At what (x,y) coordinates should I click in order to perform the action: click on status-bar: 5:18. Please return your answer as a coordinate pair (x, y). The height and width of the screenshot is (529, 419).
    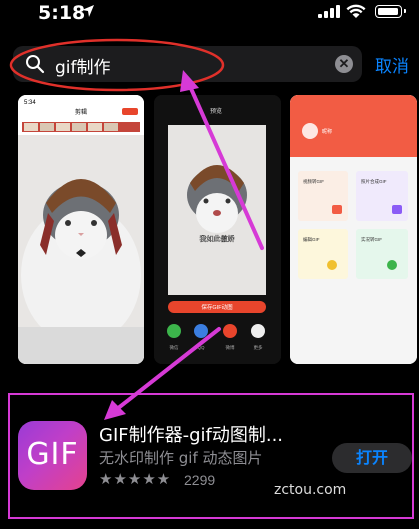
    Looking at the image, I should click on (209, 15).